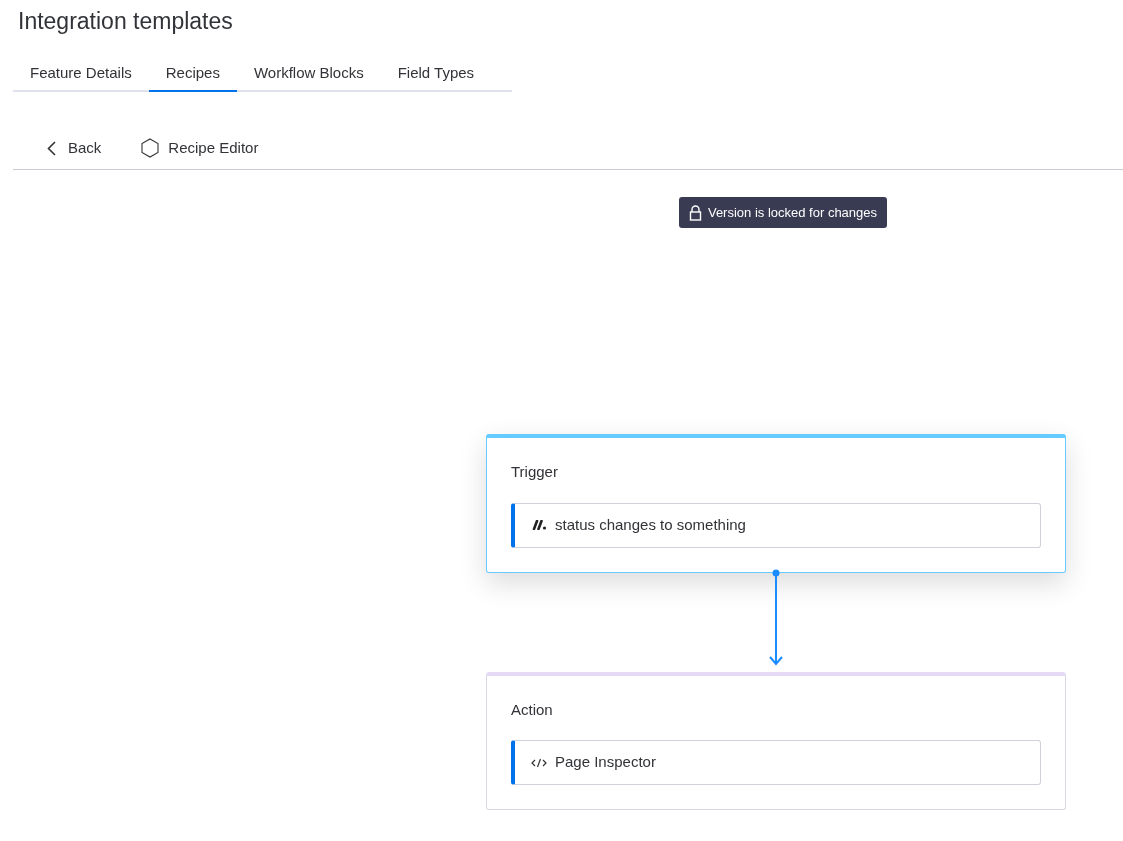  I want to click on back-button: Back, so click(74, 148).